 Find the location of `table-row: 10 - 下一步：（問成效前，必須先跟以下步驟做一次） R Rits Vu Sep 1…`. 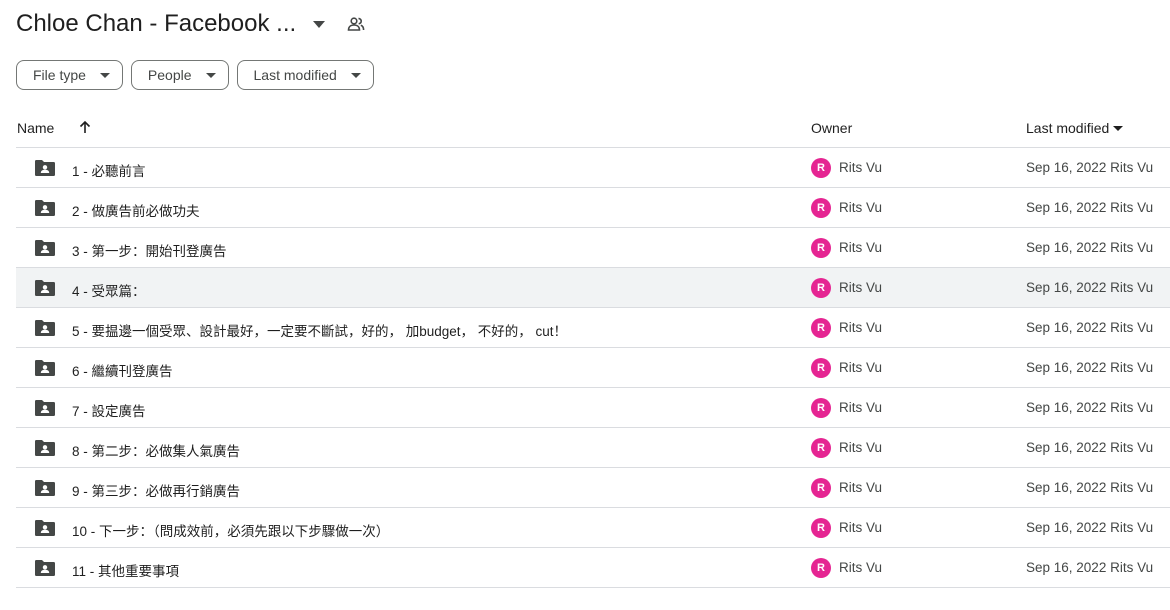

table-row: 10 - 下一步：（問成效前，必須先跟以下步驟做一次） R Rits Vu Sep 1… is located at coordinates (593, 528).